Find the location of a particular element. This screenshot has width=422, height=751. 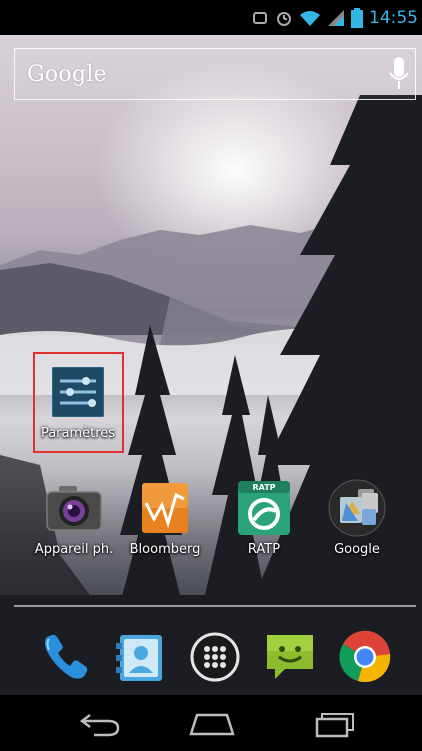

signal-icon is located at coordinates (336, 18).